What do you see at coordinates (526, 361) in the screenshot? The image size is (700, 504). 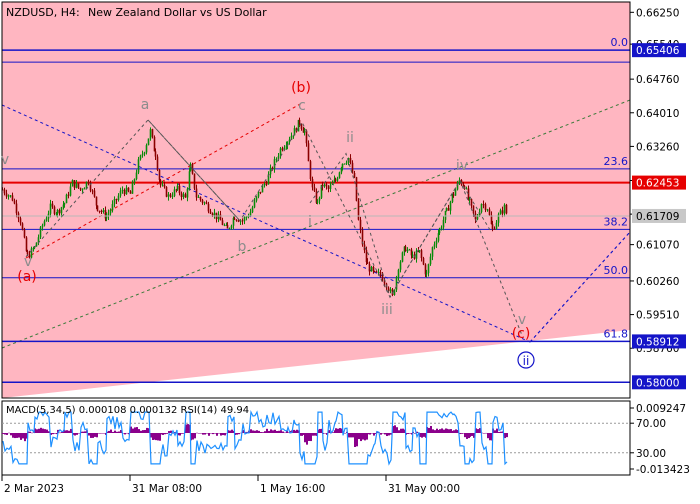 I see `wave-label-circled: ii` at bounding box center [526, 361].